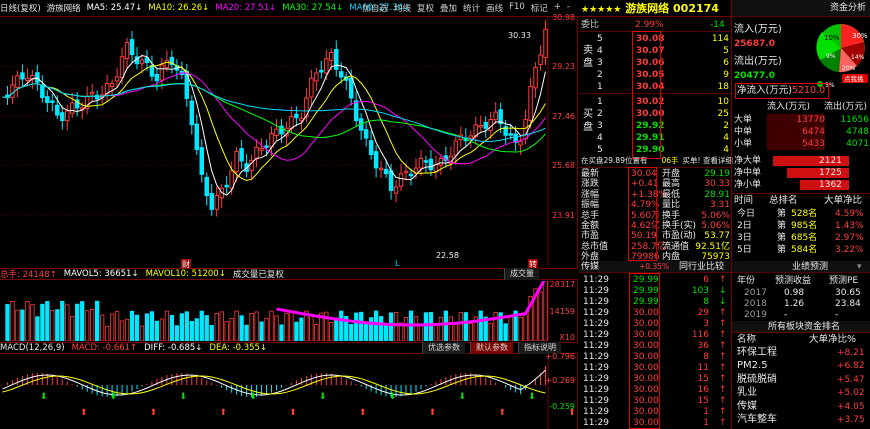 The width and height of the screenshot is (870, 429). Describe the element at coordinates (859, 267) in the screenshot. I see `forecast-collapse-icon: ▾` at that location.